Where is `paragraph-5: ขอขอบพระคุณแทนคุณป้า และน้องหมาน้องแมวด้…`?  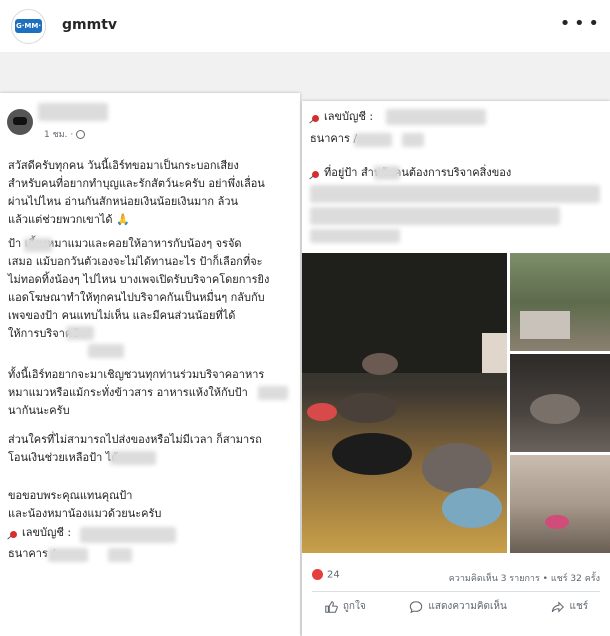 paragraph-5: ขอขอบพระคุณแทนคุณป้า และน้องหมาน้องแมวด้… is located at coordinates (85, 504).